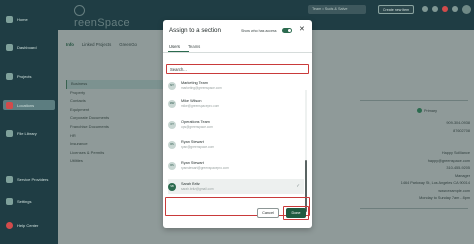  What do you see at coordinates (205, 168) in the screenshot?
I see `user-email: ryanstewart@greenspacepro.com` at bounding box center [205, 168].